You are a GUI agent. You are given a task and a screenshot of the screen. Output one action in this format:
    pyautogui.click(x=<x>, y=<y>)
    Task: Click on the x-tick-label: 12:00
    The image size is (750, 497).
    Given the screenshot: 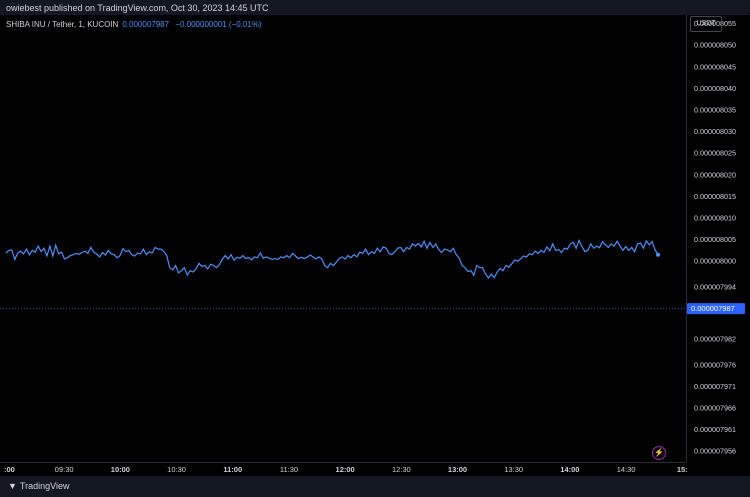 What is the action you would take?
    pyautogui.click(x=345, y=469)
    